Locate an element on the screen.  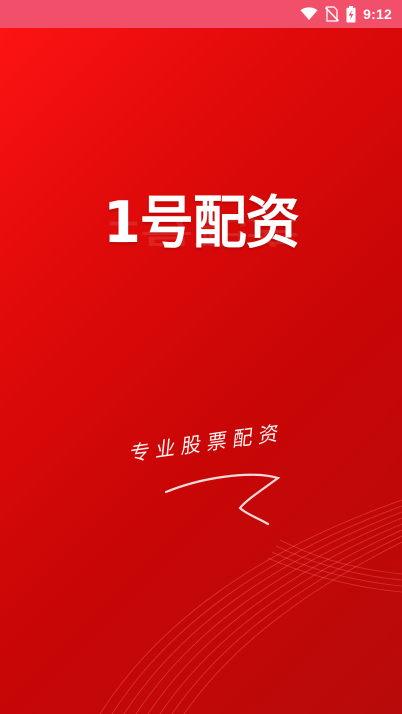
slogan: 专业股票配资 is located at coordinates (205, 443).